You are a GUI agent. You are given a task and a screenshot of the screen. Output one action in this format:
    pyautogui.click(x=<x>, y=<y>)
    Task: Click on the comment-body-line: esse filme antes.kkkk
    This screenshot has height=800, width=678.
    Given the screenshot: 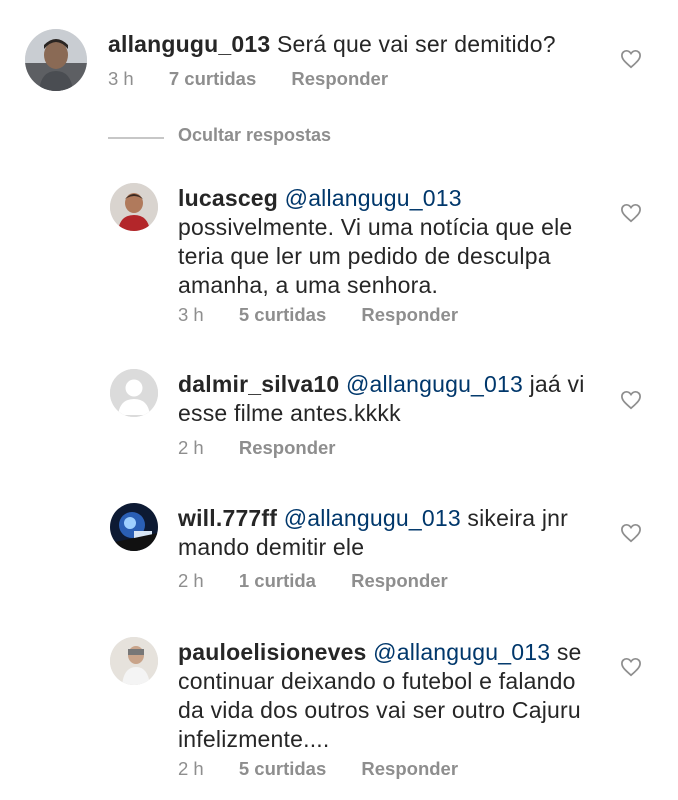 What is the action you would take?
    pyautogui.click(x=289, y=413)
    